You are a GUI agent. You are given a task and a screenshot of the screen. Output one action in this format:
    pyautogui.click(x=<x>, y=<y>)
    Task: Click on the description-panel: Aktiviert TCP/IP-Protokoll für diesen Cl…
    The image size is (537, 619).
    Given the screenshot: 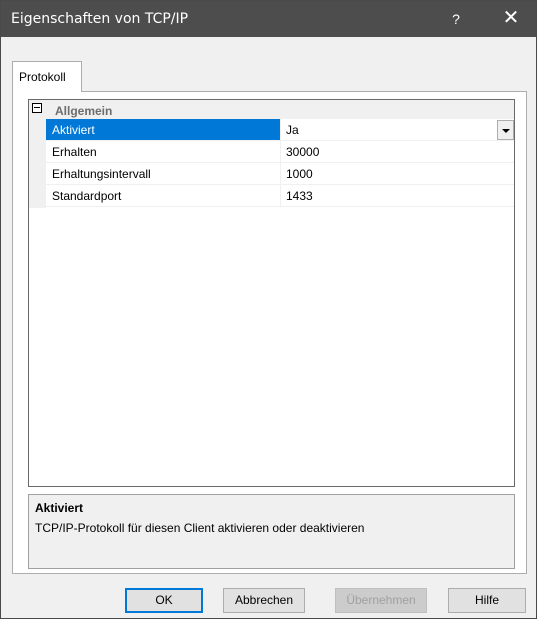 What is the action you would take?
    pyautogui.click(x=271, y=531)
    